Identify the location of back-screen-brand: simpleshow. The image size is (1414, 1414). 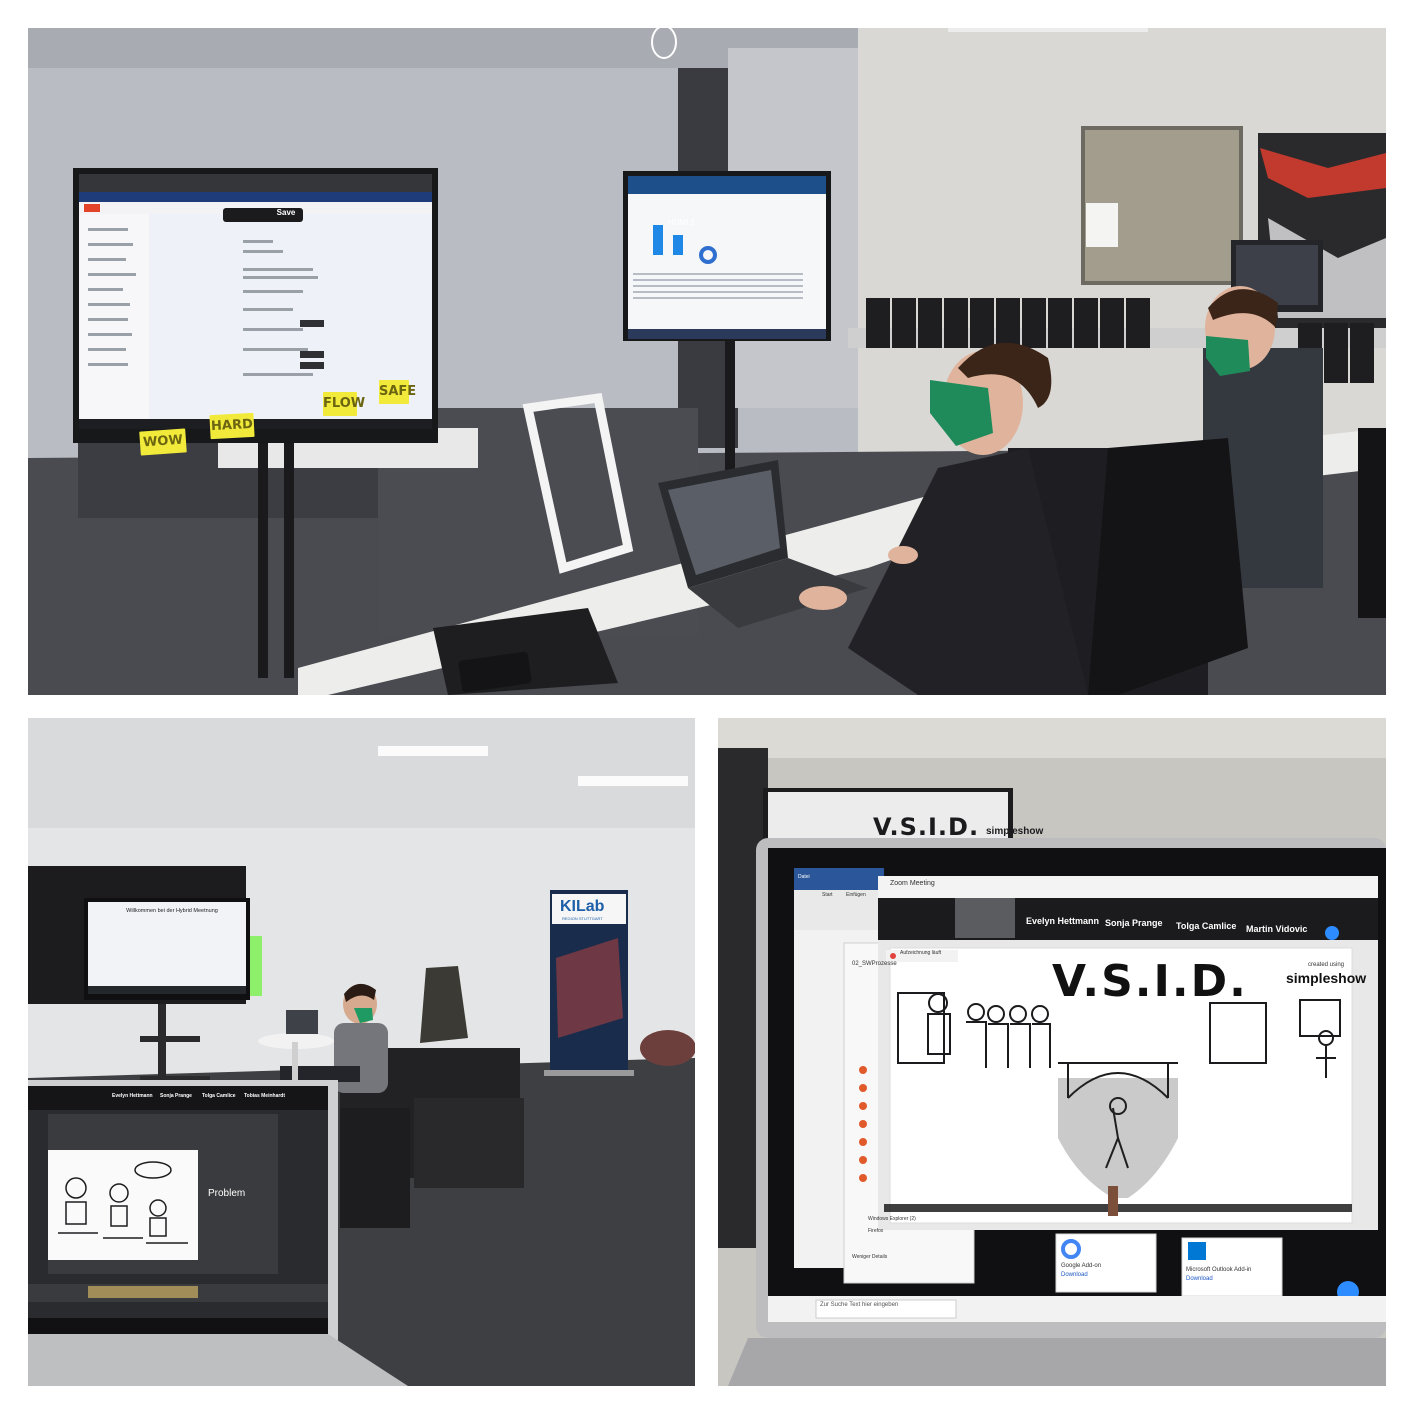
(1015, 831).